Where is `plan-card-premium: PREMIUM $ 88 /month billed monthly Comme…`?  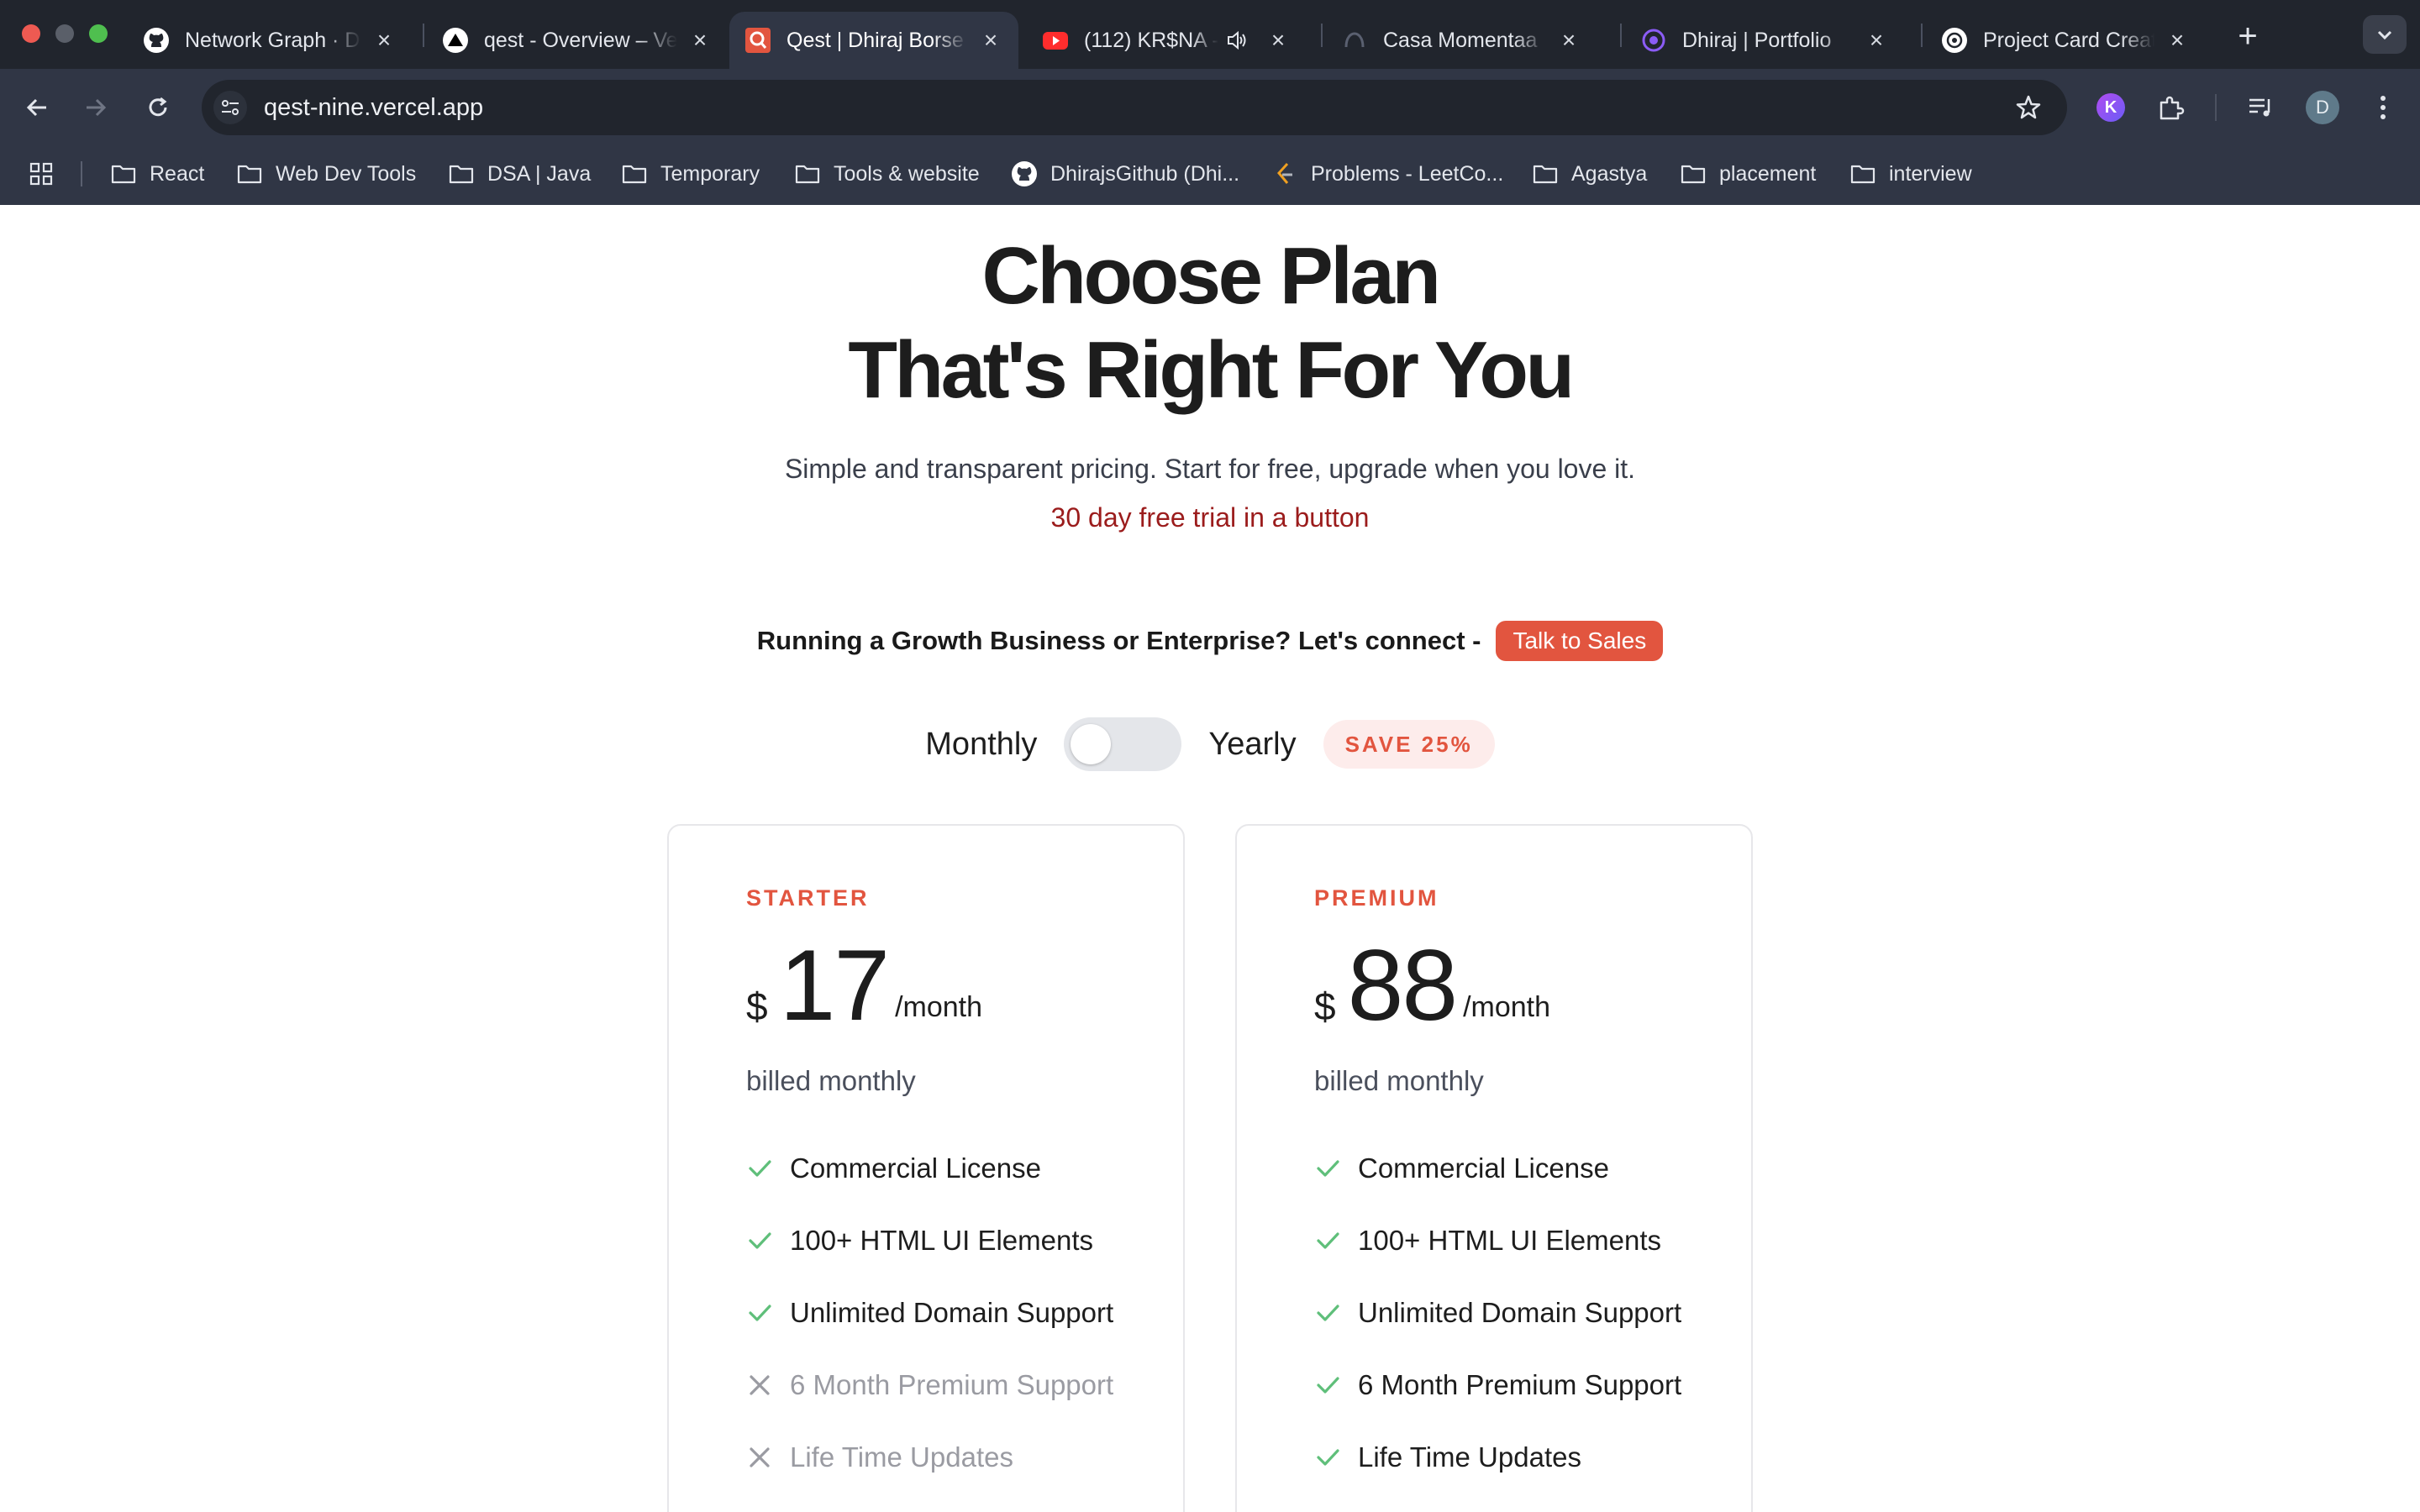
plan-card-premium: PREMIUM $ 88 /month billed monthly Comme… is located at coordinates (1494, 1168).